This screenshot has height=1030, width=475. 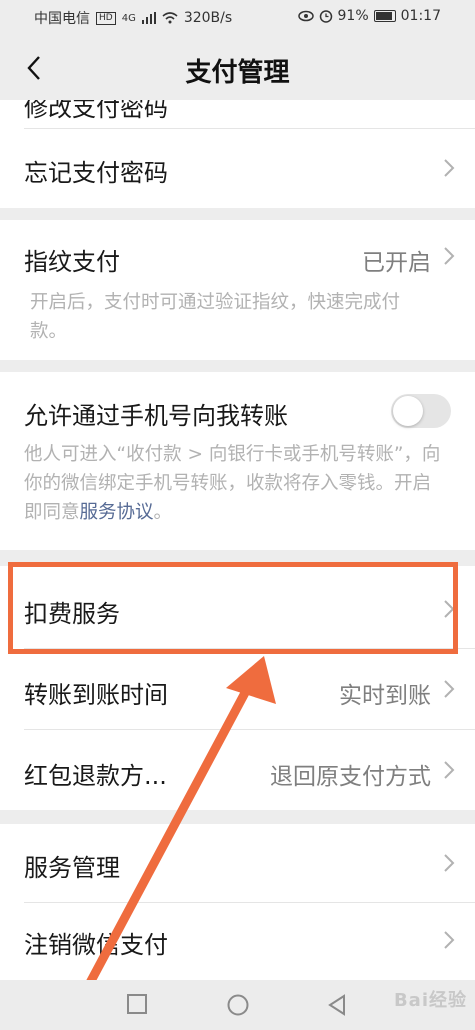 What do you see at coordinates (137, 1004) in the screenshot?
I see `recent-apps-icon` at bounding box center [137, 1004].